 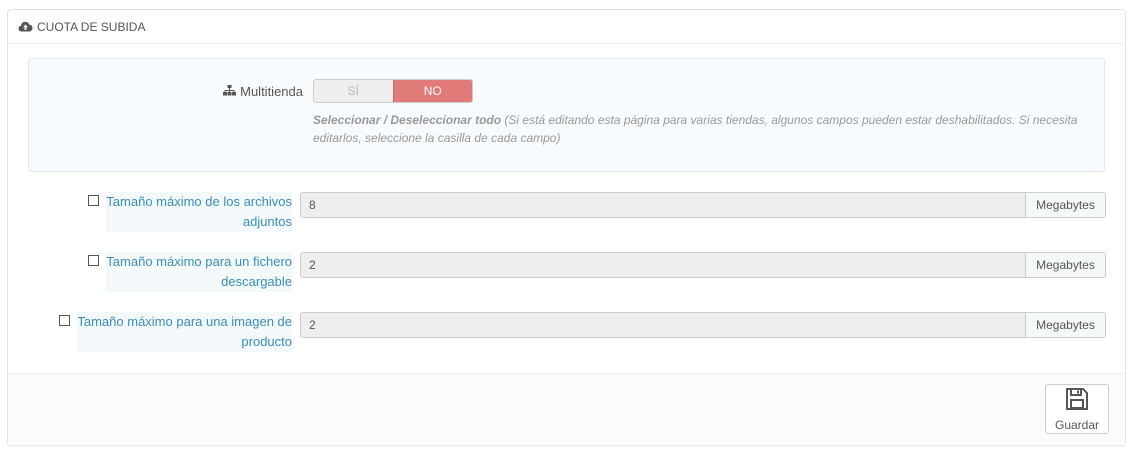 What do you see at coordinates (1077, 401) in the screenshot?
I see `save-icon` at bounding box center [1077, 401].